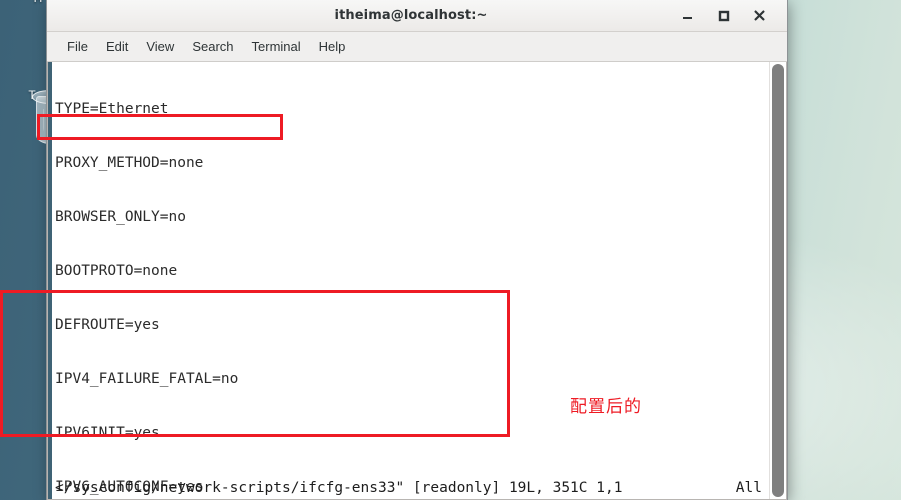 This screenshot has height=500, width=901. I want to click on window-titlebar: itheima@localhost:~, so click(417, 16).